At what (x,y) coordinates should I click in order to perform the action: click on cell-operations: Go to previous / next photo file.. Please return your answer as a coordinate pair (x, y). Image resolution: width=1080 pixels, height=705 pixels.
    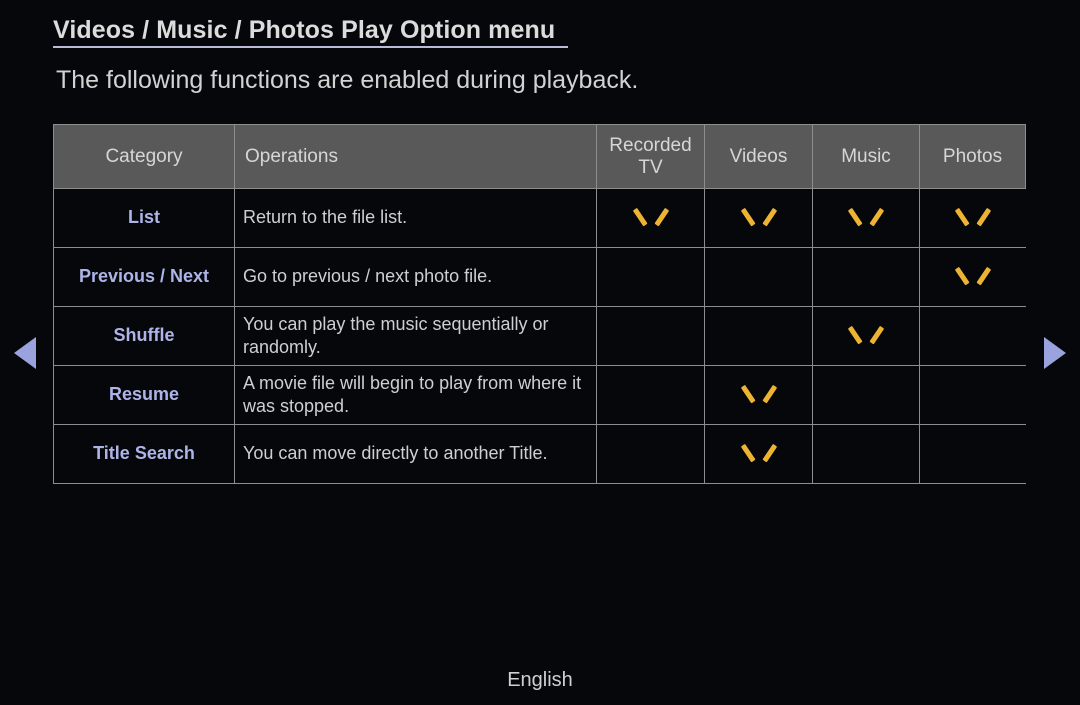
    Looking at the image, I should click on (415, 277).